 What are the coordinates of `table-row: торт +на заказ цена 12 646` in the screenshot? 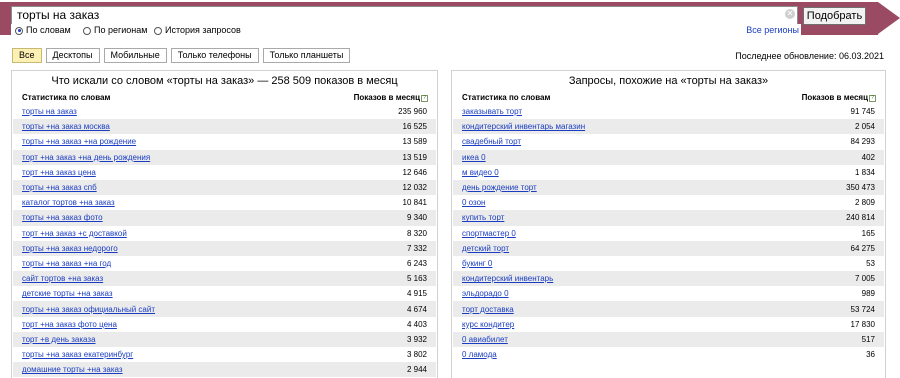 It's located at (224, 172).